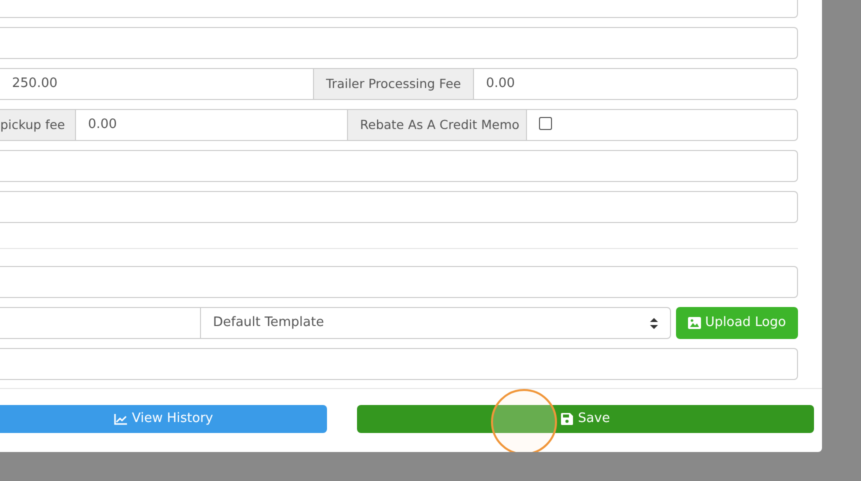 This screenshot has height=481, width=861. I want to click on select-value: Default Template, so click(268, 323).